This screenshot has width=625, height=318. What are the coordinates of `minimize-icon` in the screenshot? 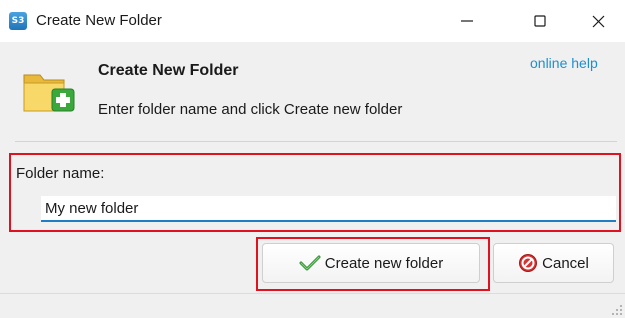 It's located at (467, 21).